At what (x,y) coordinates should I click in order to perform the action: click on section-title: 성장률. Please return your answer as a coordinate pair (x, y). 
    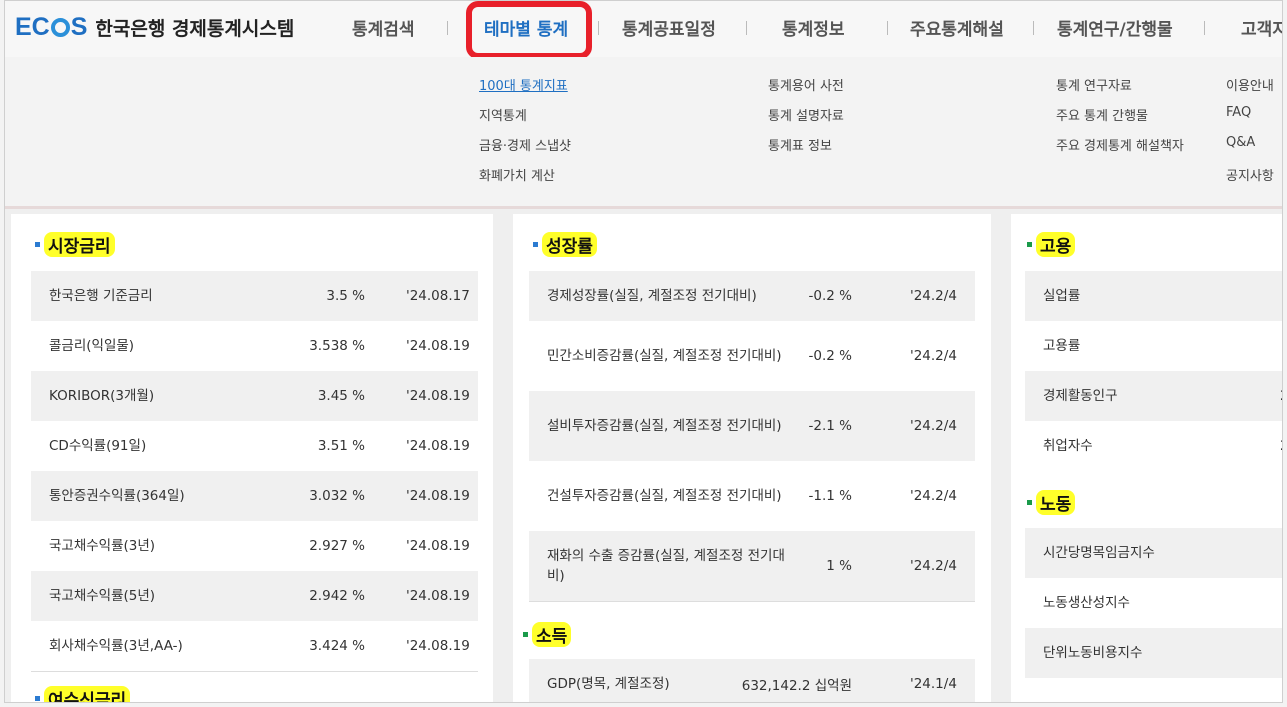
    Looking at the image, I should click on (565, 244).